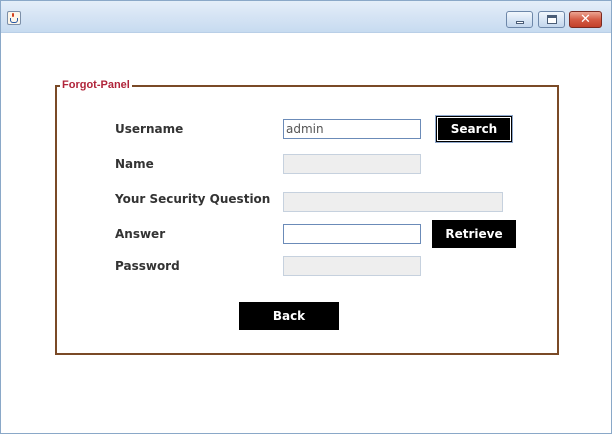 The image size is (612, 434). I want to click on minimize-icon, so click(520, 22).